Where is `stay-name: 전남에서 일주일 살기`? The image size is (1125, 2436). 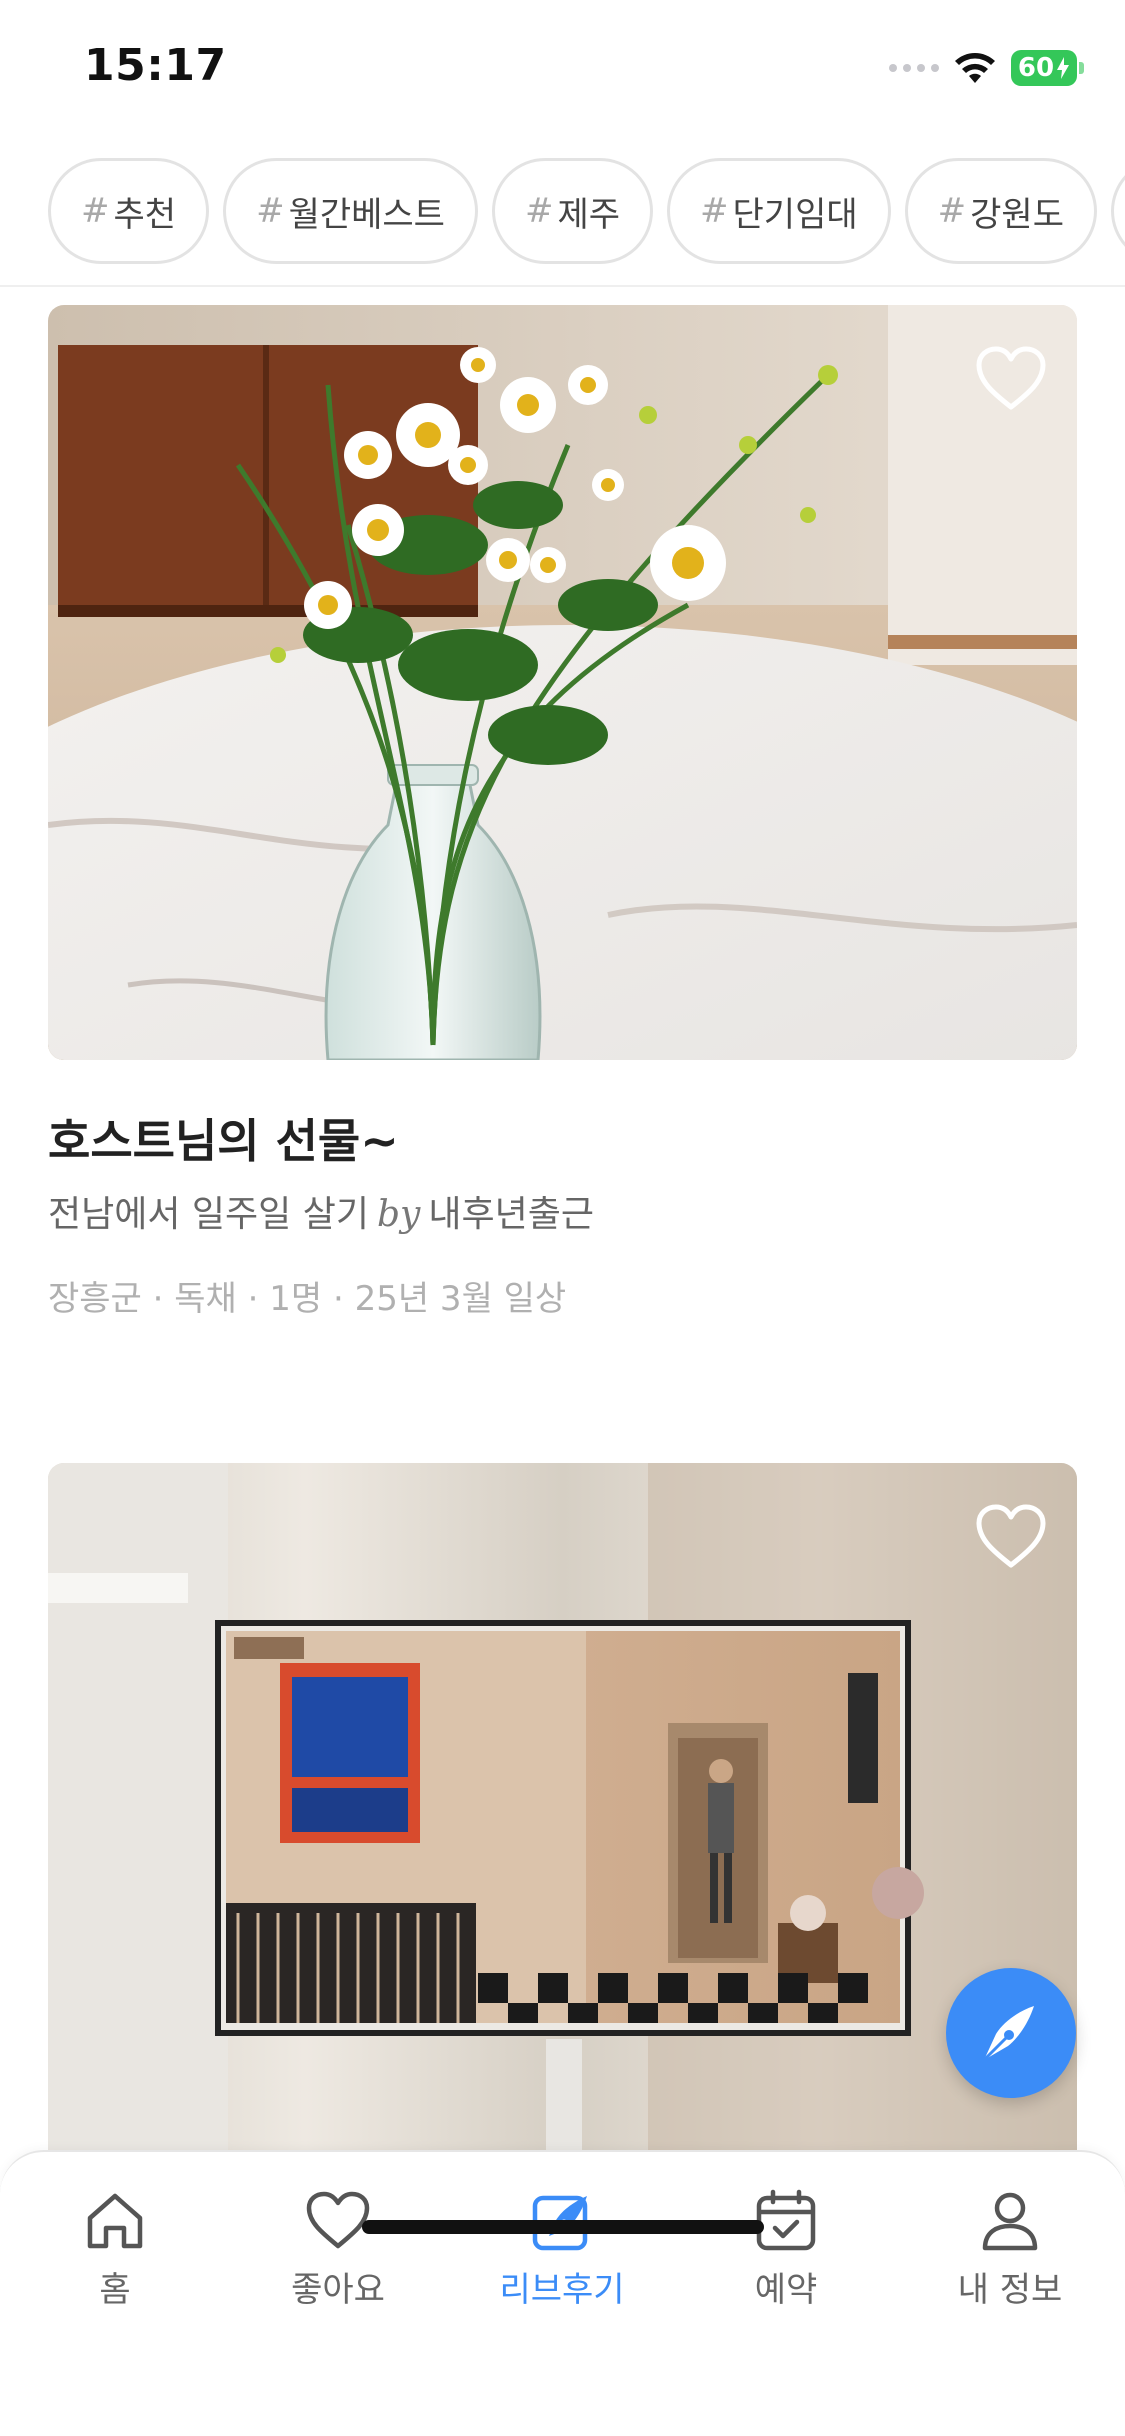
stay-name: 전남에서 일주일 살기 is located at coordinates (208, 1214).